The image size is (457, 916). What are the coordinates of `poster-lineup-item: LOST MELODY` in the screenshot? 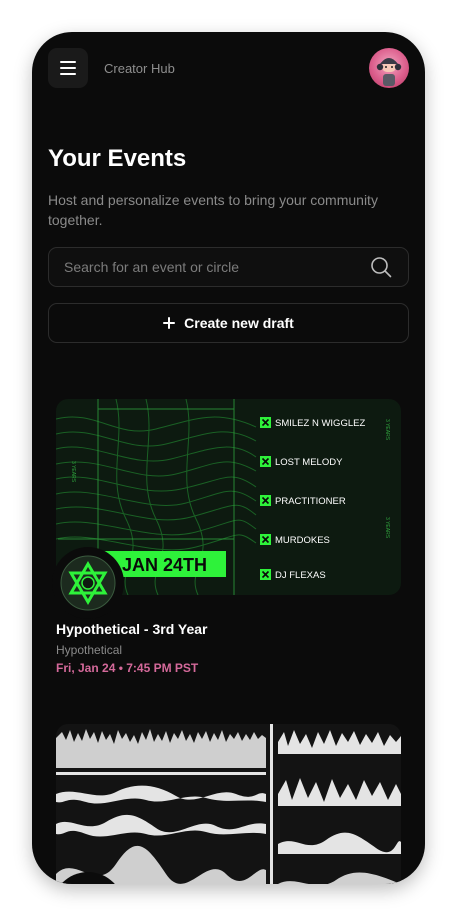 It's located at (309, 462).